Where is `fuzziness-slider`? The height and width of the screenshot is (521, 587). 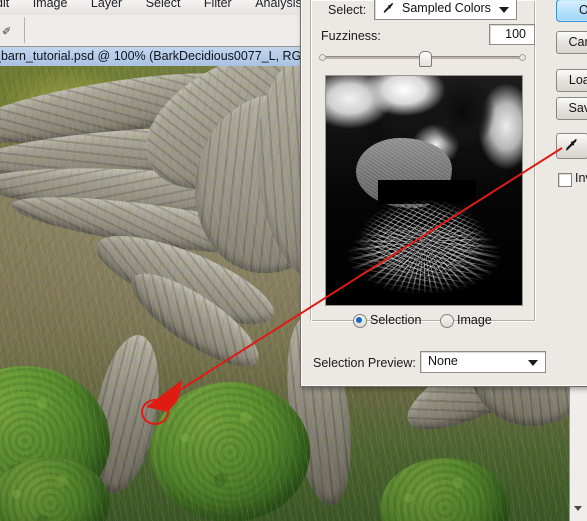 fuzziness-slider is located at coordinates (422, 59).